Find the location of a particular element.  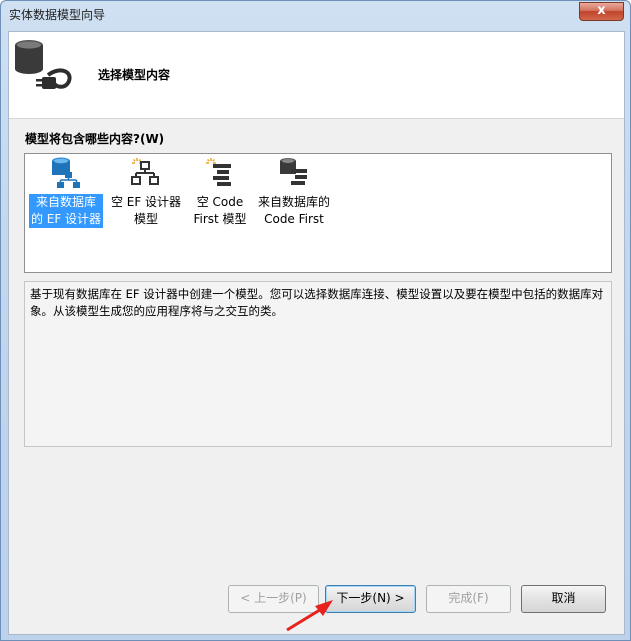

title-bar: 实体数据模型向导 x is located at coordinates (315, 16).